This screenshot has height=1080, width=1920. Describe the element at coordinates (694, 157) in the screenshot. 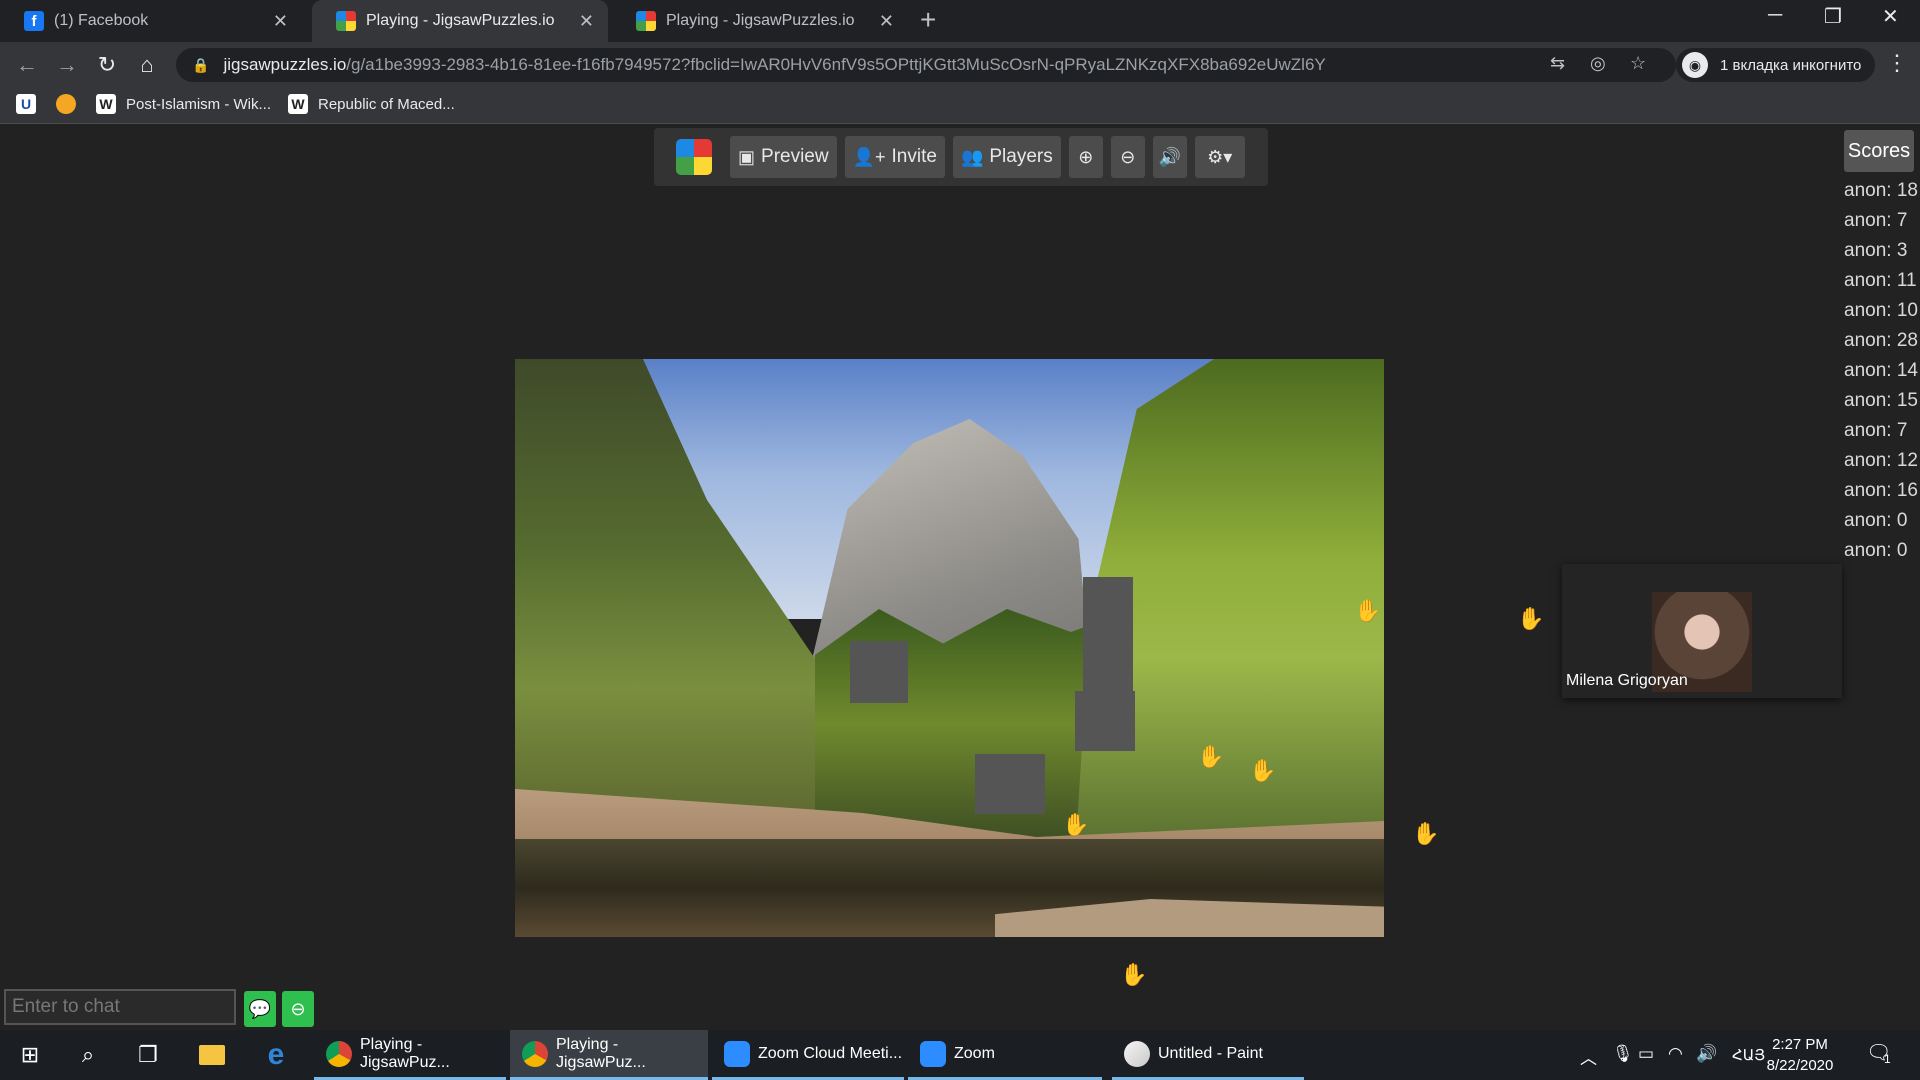

I see `jigsaw-logo` at that location.